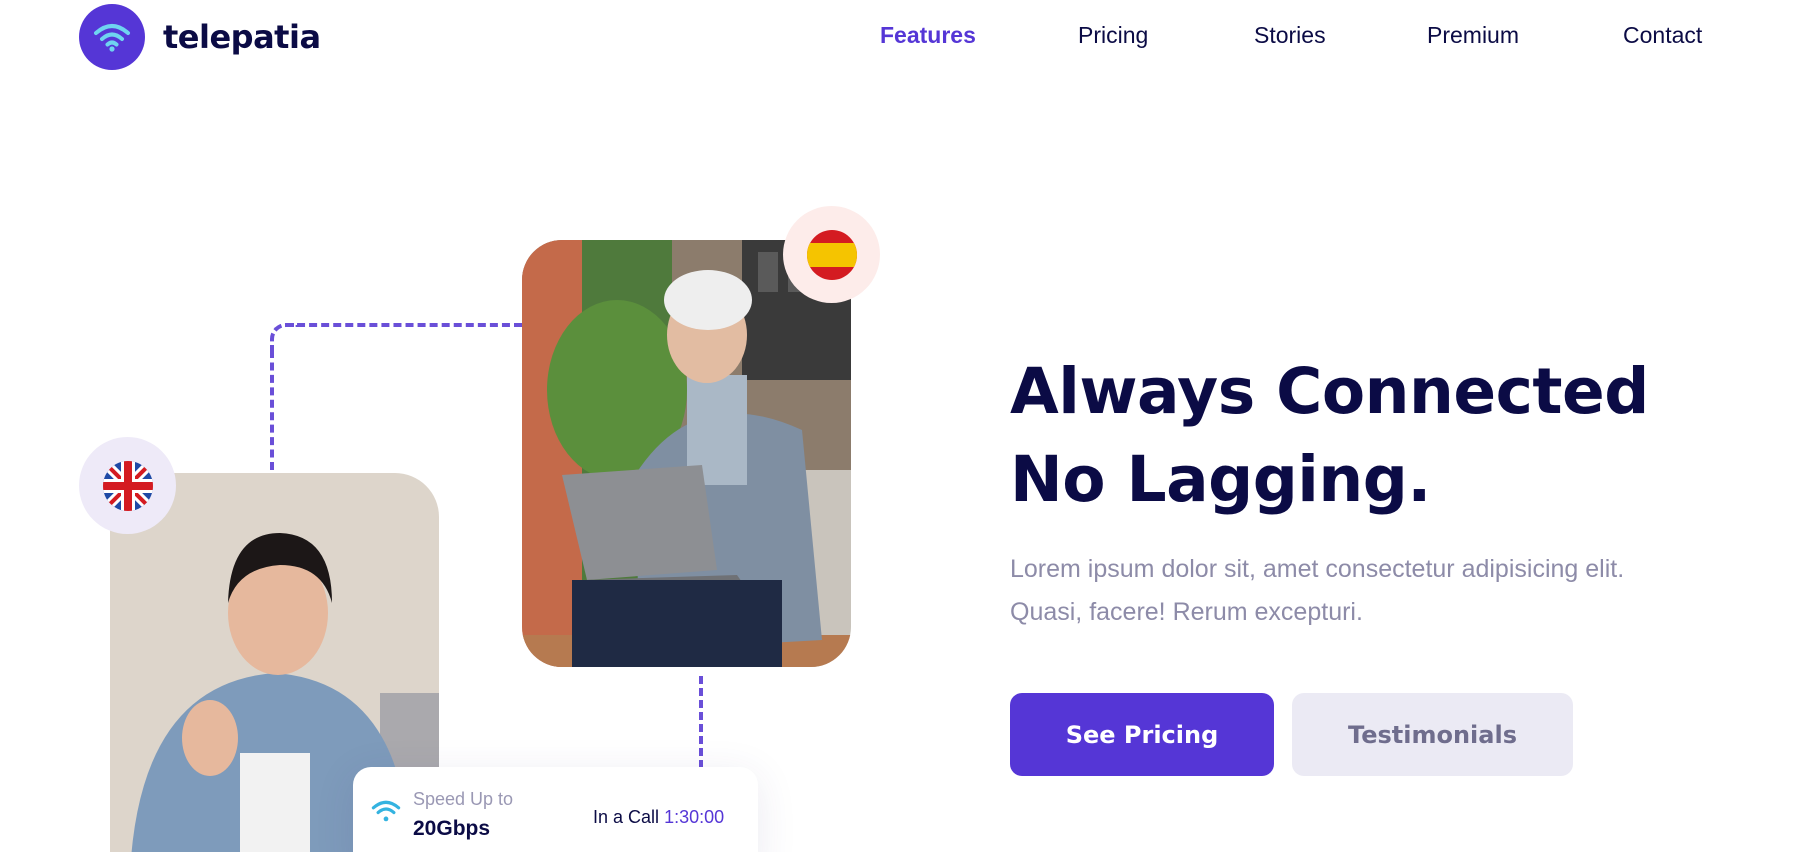 The height and width of the screenshot is (852, 1804). I want to click on speed-label: Speed Up to, so click(463, 799).